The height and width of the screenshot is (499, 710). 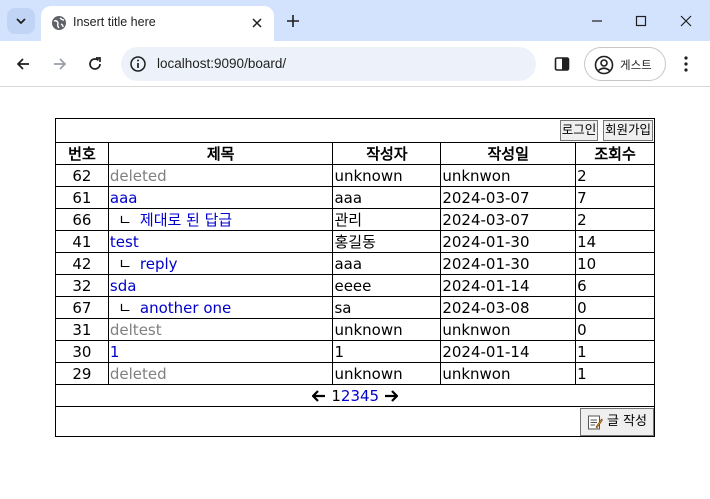 I want to click on reply-marker: ㄴ, so click(x=125, y=263).